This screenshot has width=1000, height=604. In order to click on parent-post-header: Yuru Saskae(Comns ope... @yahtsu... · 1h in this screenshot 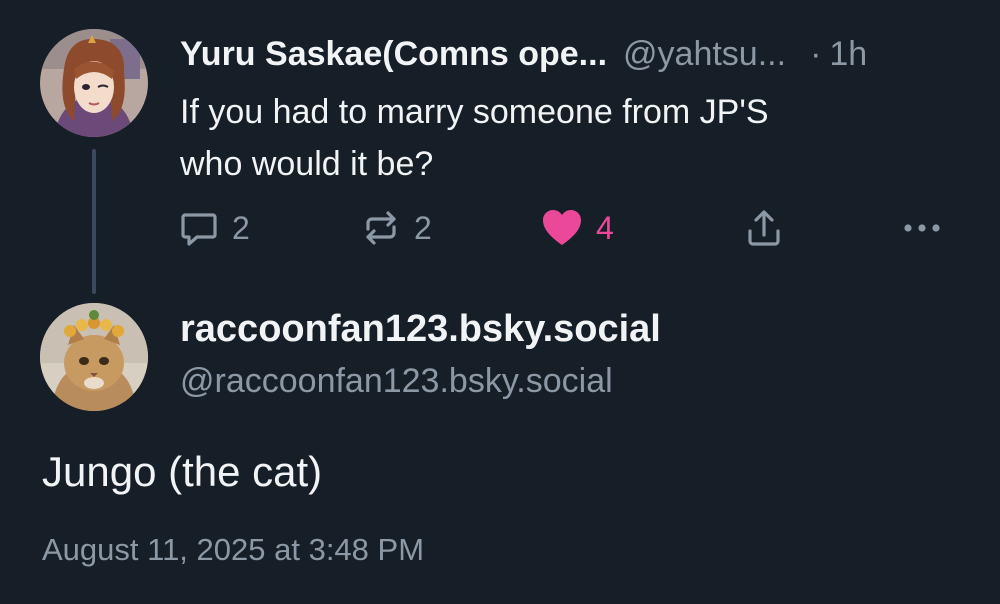, I will do `click(575, 54)`.